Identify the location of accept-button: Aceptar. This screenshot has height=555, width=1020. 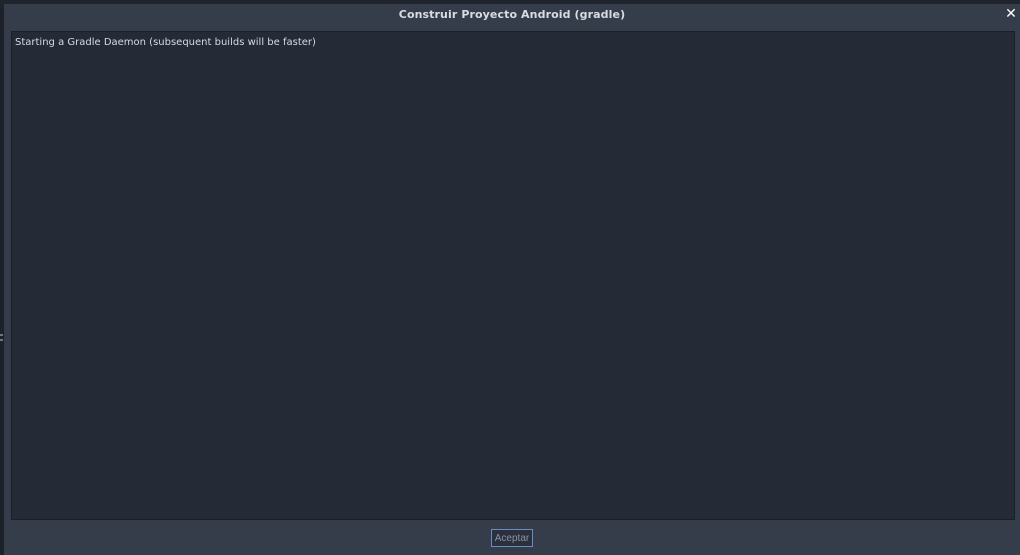
(512, 538).